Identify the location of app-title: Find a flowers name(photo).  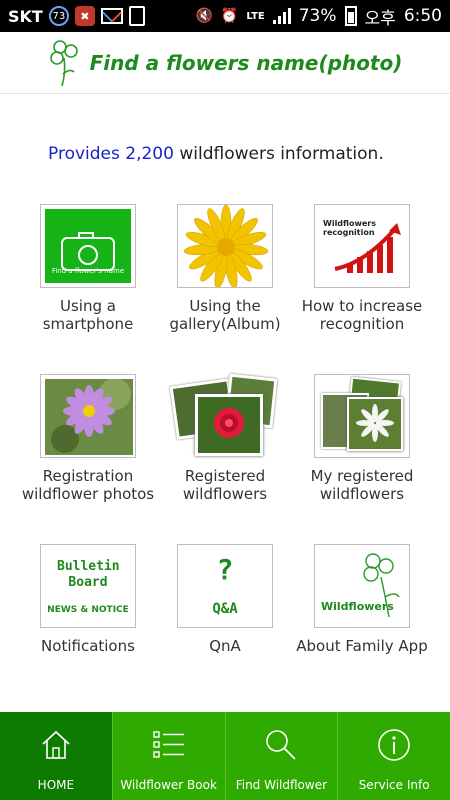
(246, 62).